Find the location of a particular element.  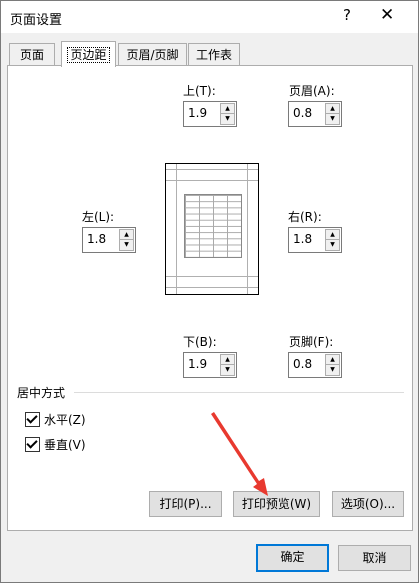

title-bar: 页面设置 ? ✕ is located at coordinates (209, 17).